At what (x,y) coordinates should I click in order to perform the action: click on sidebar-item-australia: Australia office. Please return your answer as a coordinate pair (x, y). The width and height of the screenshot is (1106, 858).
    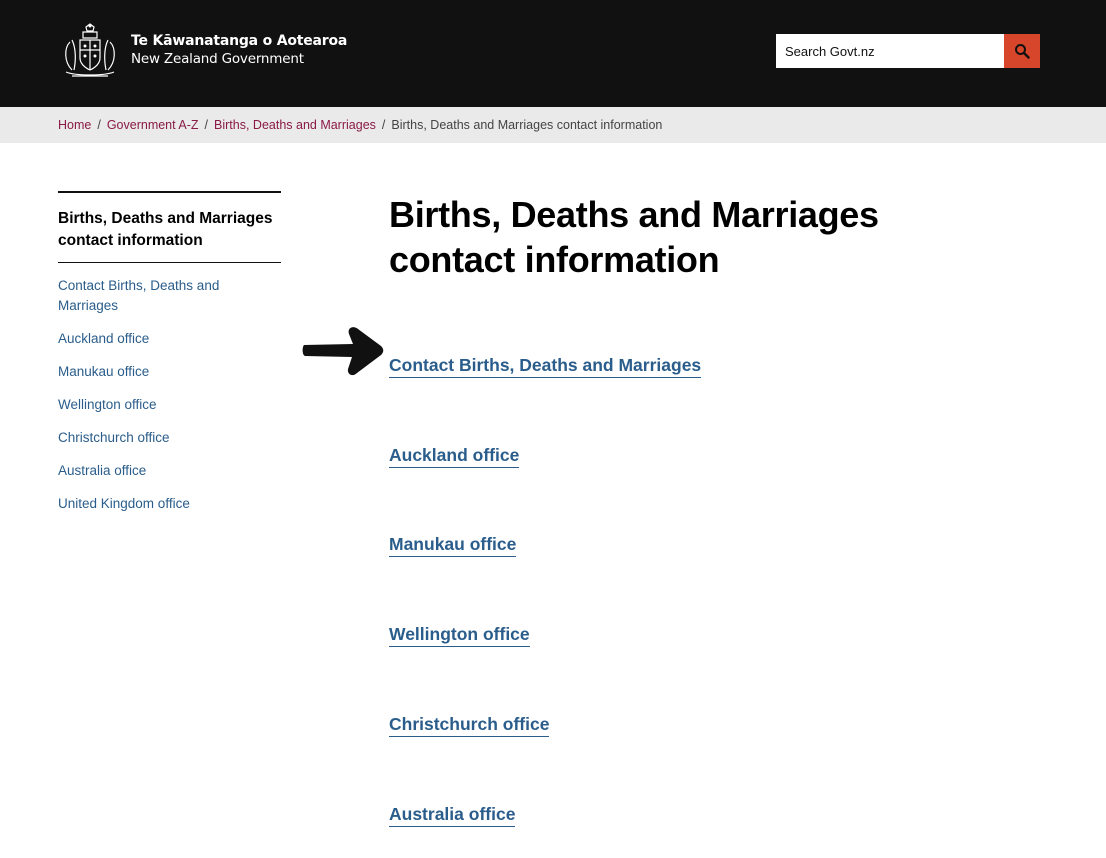
    Looking at the image, I should click on (102, 470).